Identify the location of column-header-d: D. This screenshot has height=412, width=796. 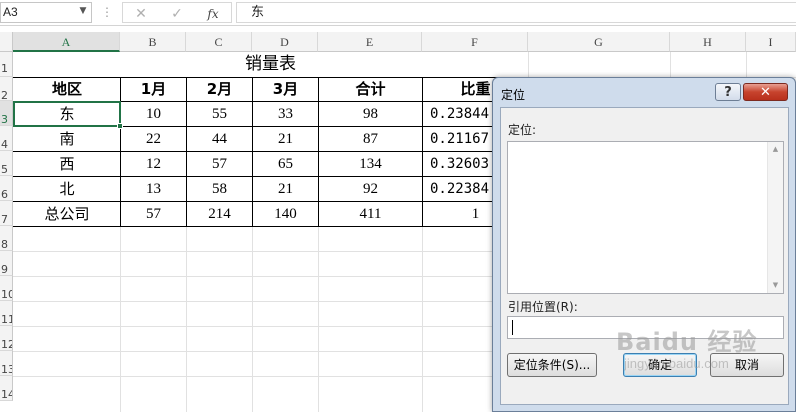
(285, 42).